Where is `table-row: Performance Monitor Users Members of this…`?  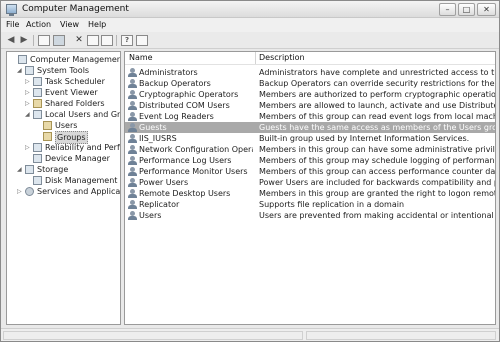
table-row: Performance Monitor Users Members of this… is located at coordinates (310, 171).